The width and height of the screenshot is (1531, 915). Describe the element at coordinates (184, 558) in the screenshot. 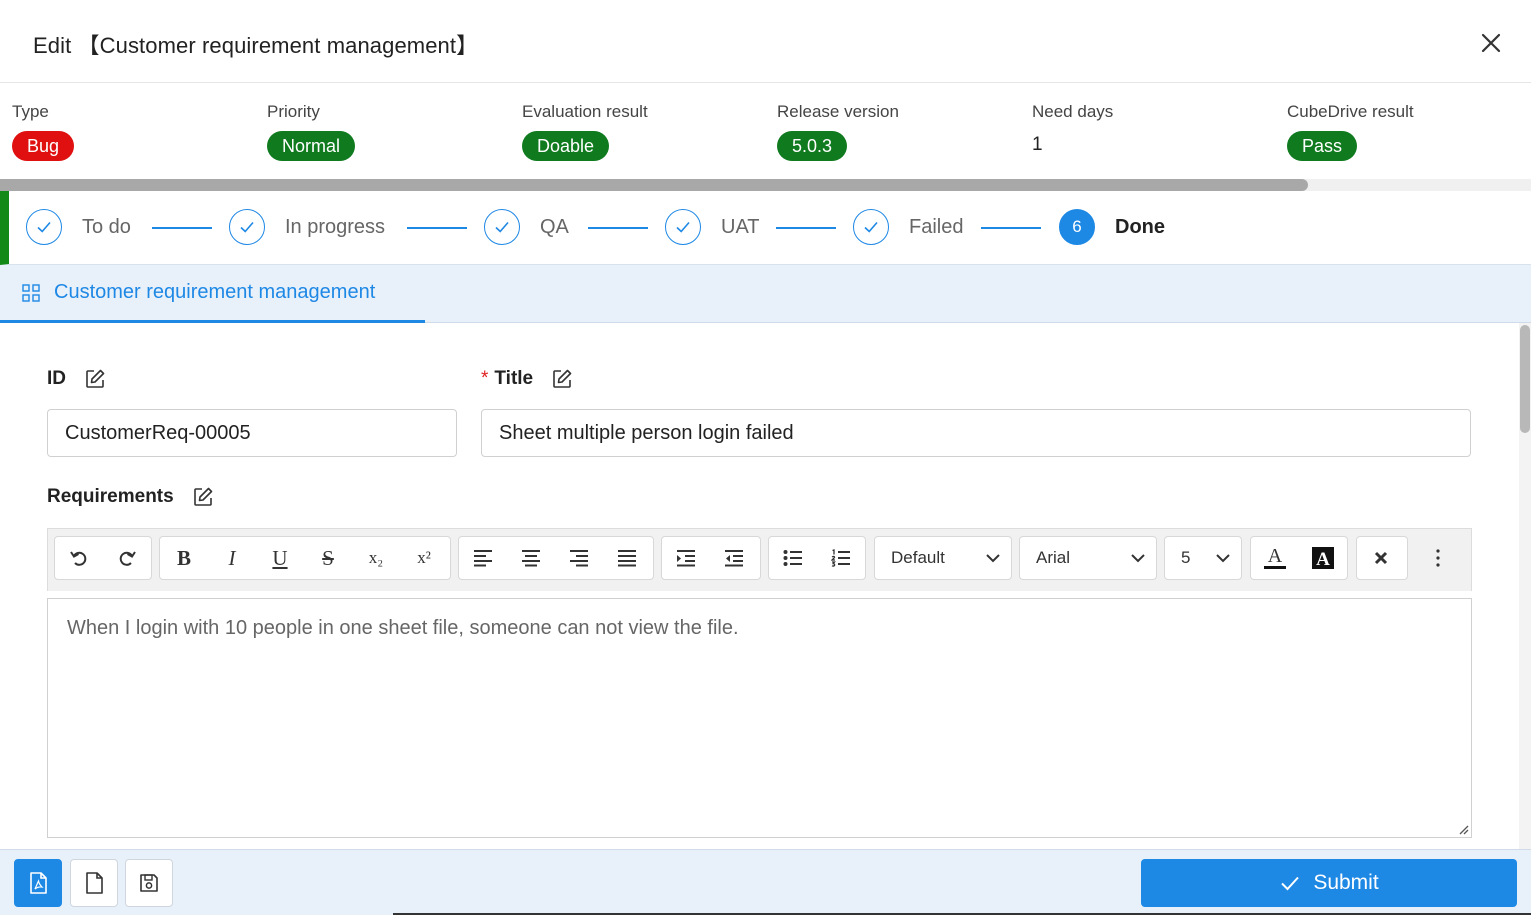

I see `bold-button: B` at that location.